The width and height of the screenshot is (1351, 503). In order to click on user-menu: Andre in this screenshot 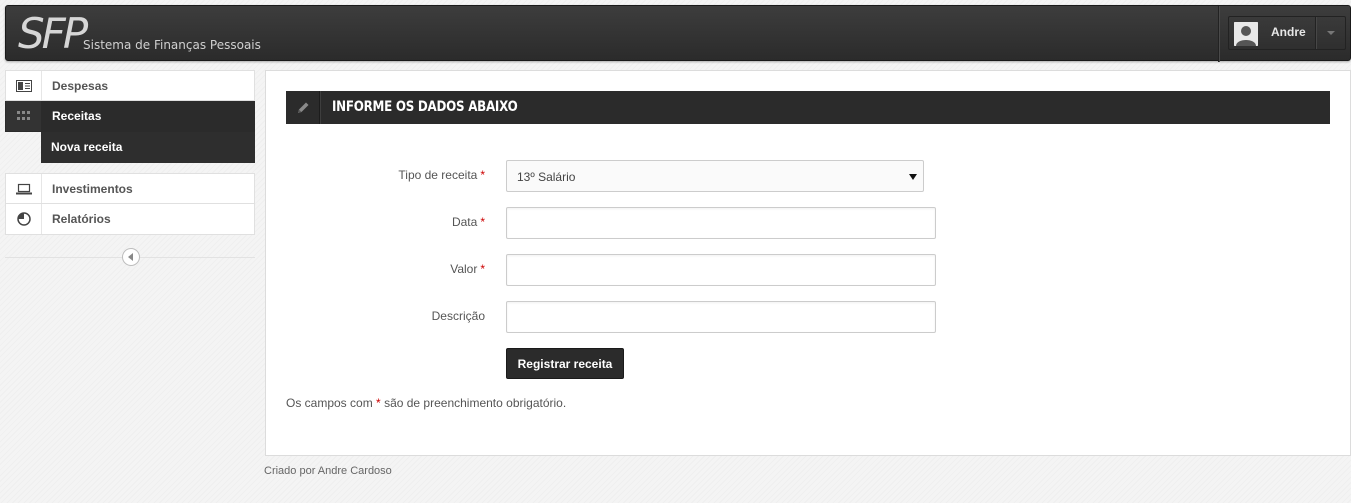, I will do `click(1287, 33)`.